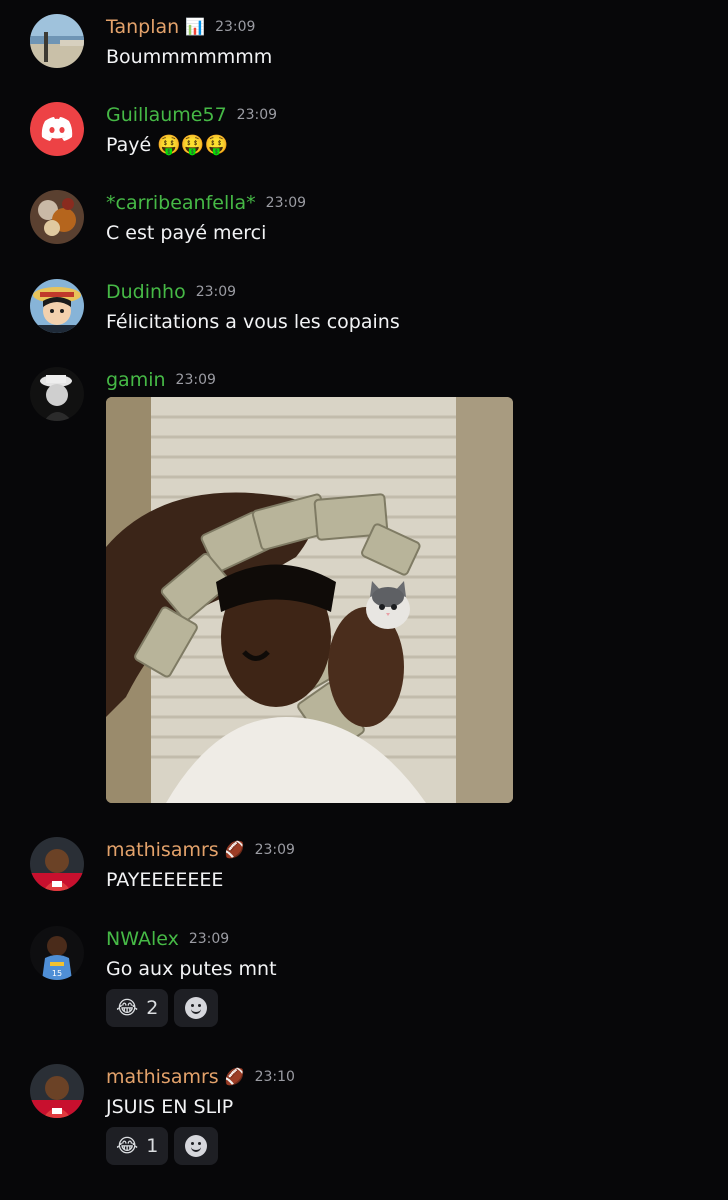 This screenshot has height=1200, width=728. I want to click on message-text: Boummmmmmm, so click(189, 57).